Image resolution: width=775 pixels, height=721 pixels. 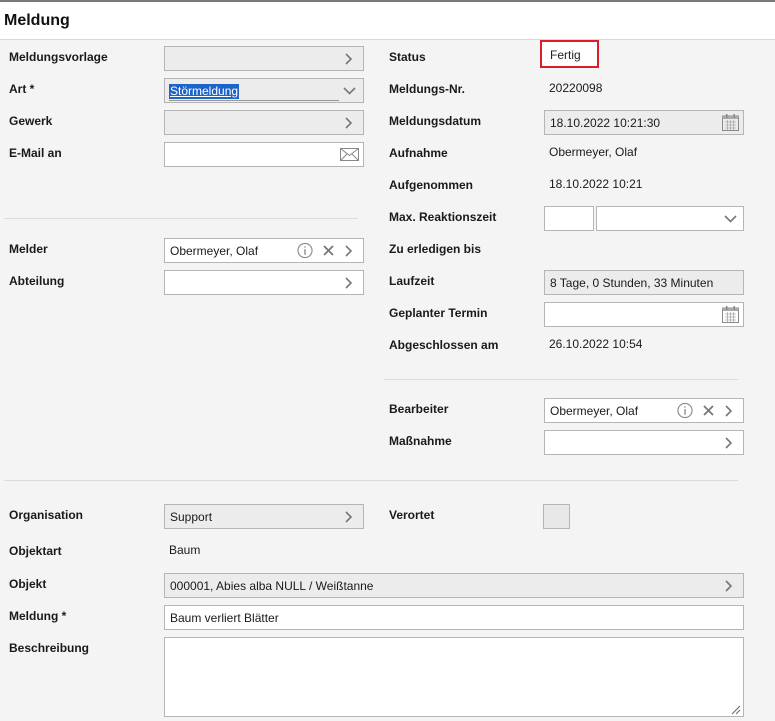 What do you see at coordinates (264, 250) in the screenshot?
I see `melder-field: Obermeyer, Olaf` at bounding box center [264, 250].